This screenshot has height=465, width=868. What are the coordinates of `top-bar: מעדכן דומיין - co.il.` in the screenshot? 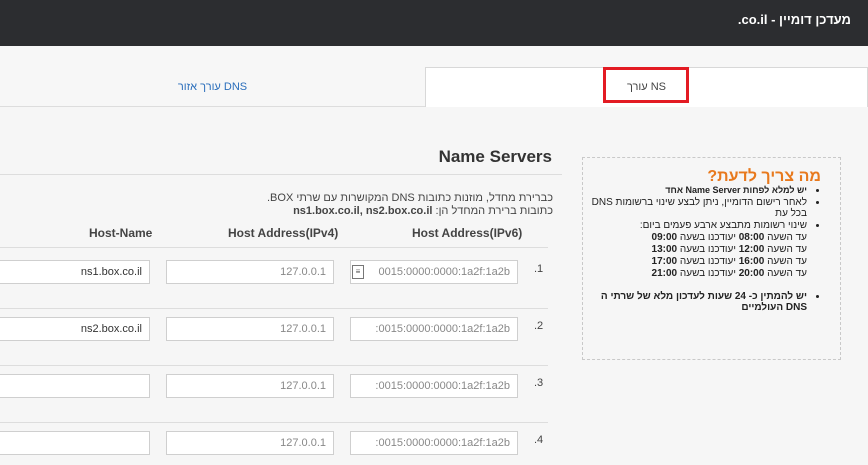 It's located at (434, 23).